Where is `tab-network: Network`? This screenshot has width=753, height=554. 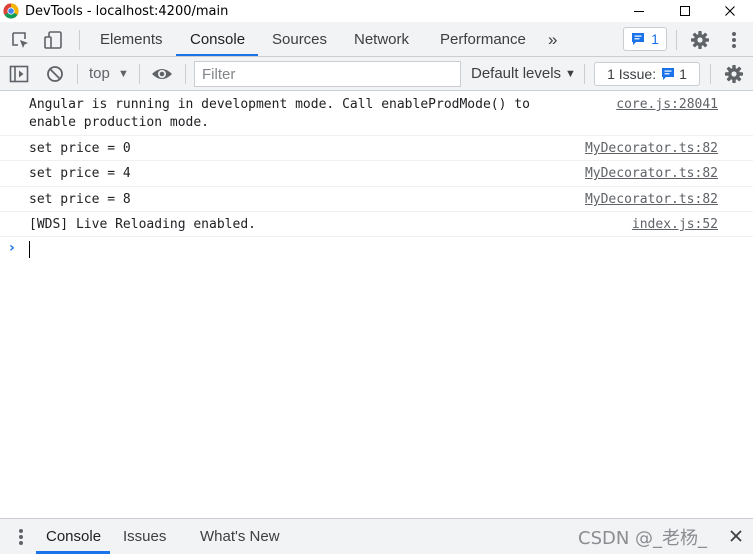
tab-network: Network is located at coordinates (381, 39).